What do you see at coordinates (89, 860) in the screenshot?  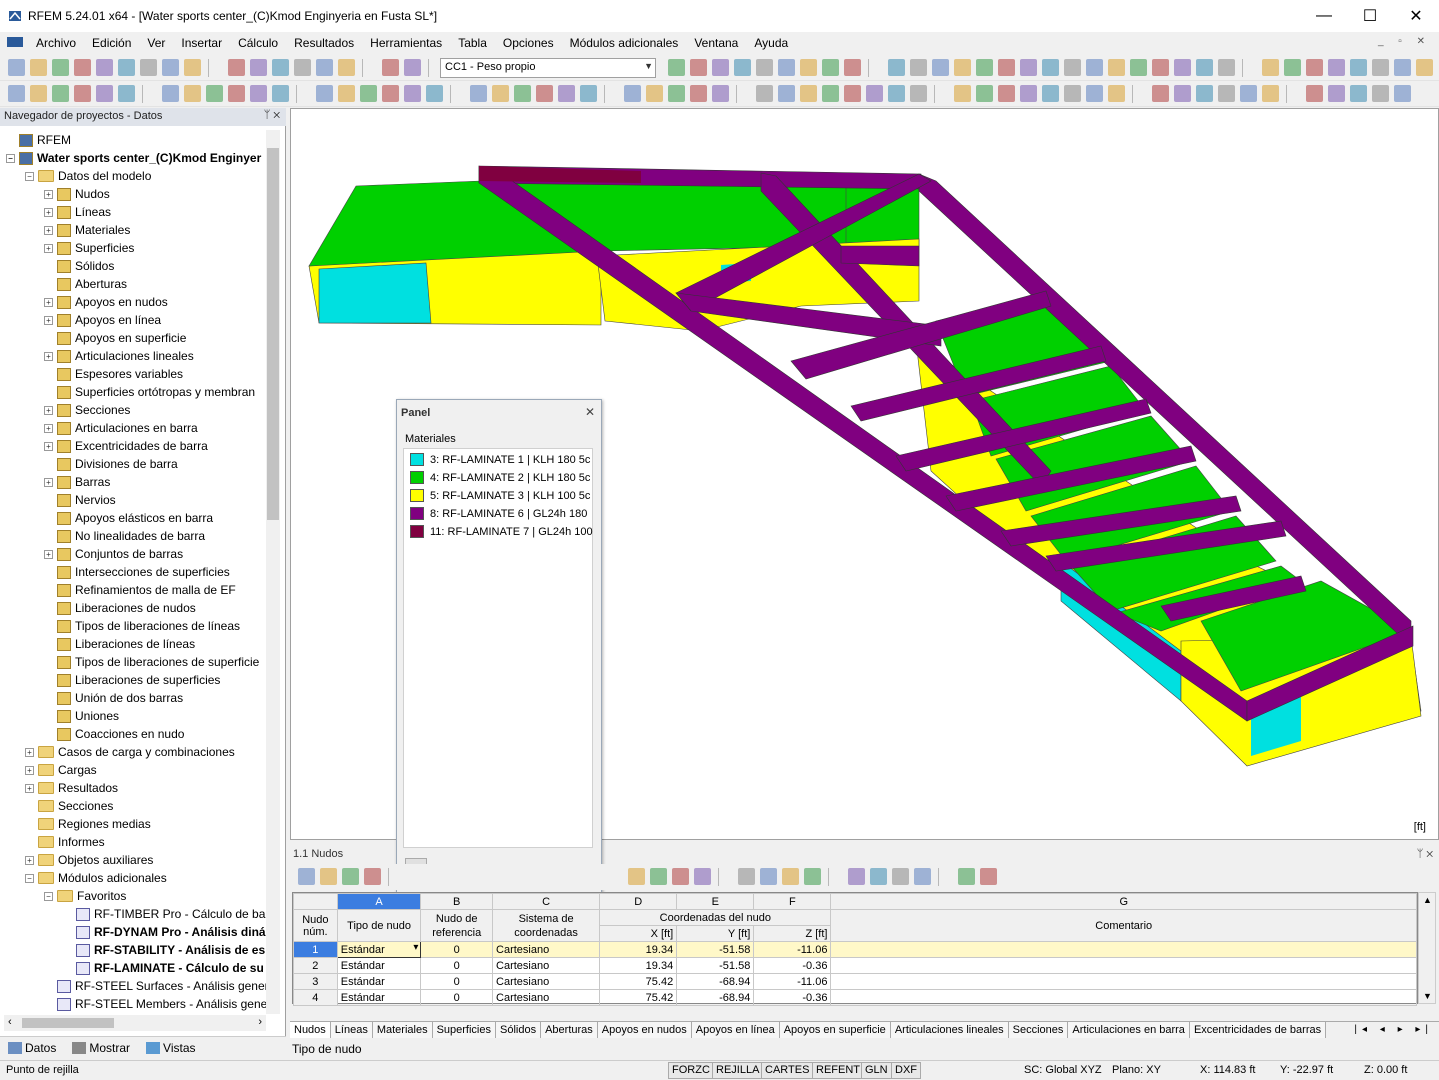 I see `tree-node: + Objetos auxiliares` at bounding box center [89, 860].